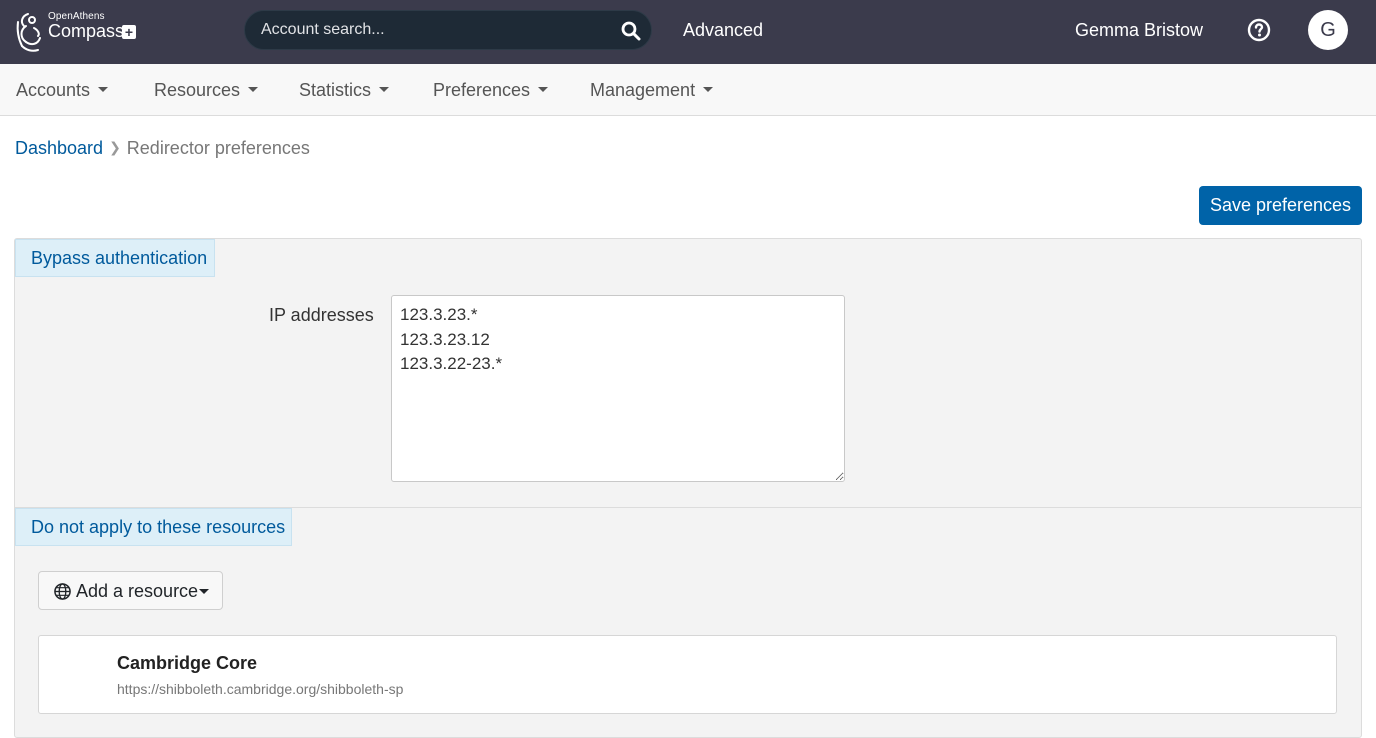 The image size is (1376, 738). What do you see at coordinates (723, 30) in the screenshot?
I see `advanced-search-link: Advanced` at bounding box center [723, 30].